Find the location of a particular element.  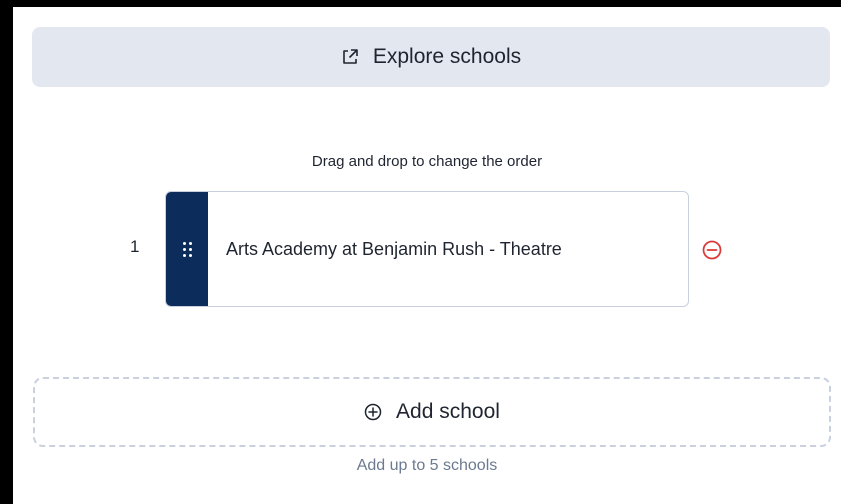

add-school-button: Add school is located at coordinates (432, 412).